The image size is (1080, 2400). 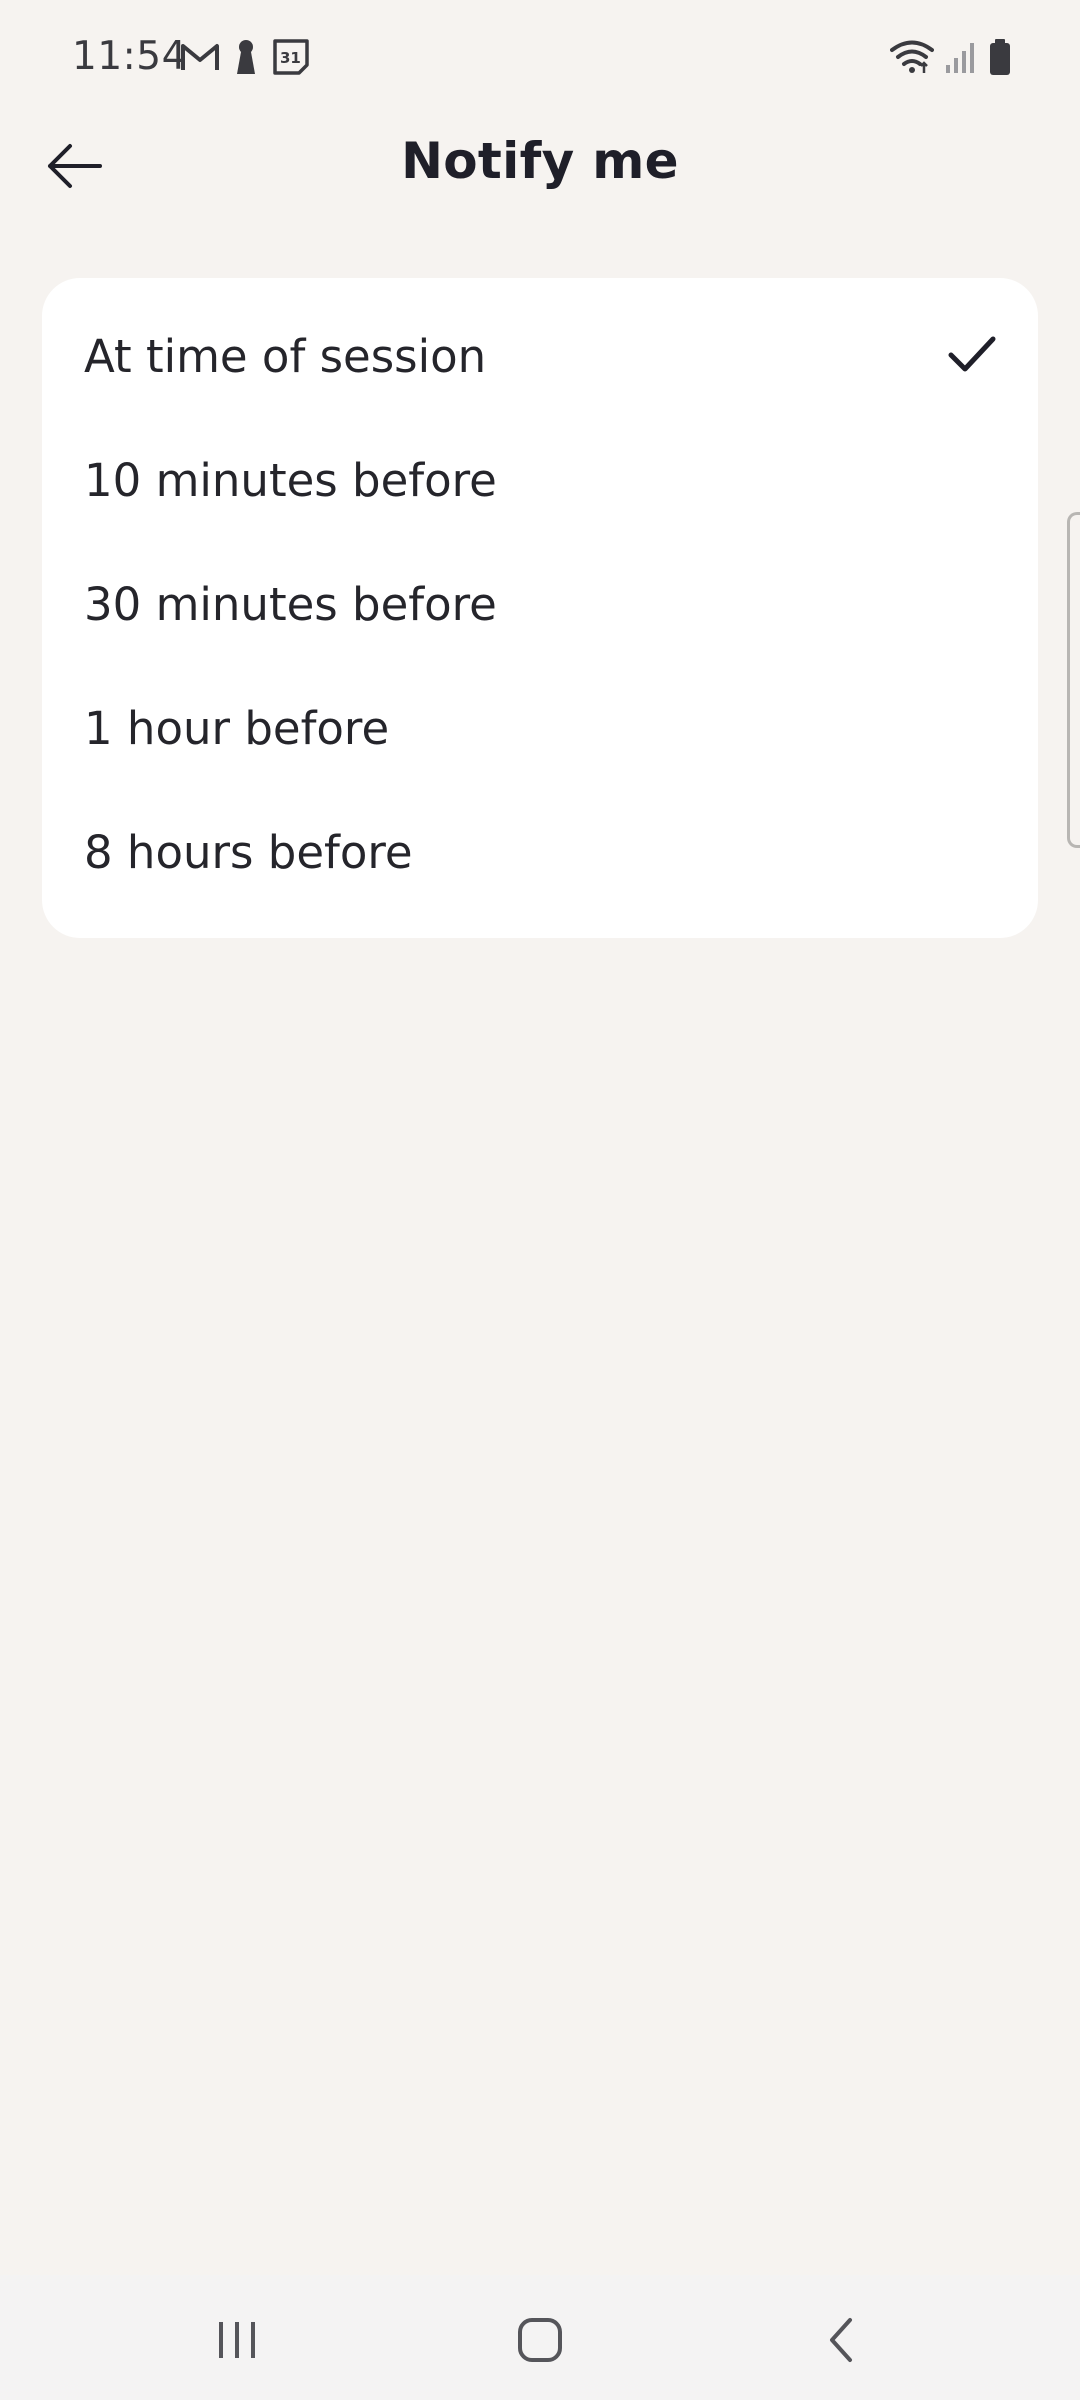 What do you see at coordinates (972, 354) in the screenshot?
I see `checkmark-icon` at bounding box center [972, 354].